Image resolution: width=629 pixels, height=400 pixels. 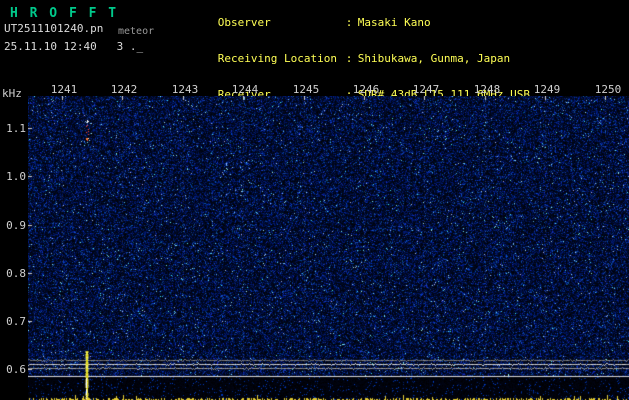 What do you see at coordinates (12, 93) in the screenshot?
I see `freq-axis-unit: kHz` at bounding box center [12, 93].